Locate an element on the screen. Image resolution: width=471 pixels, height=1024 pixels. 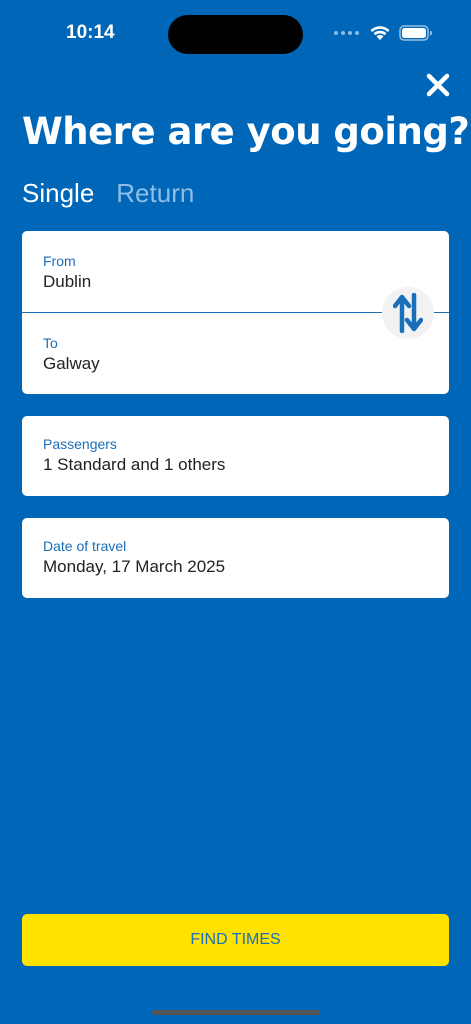
date-value: Monday, 17 March 2025 is located at coordinates (134, 566).